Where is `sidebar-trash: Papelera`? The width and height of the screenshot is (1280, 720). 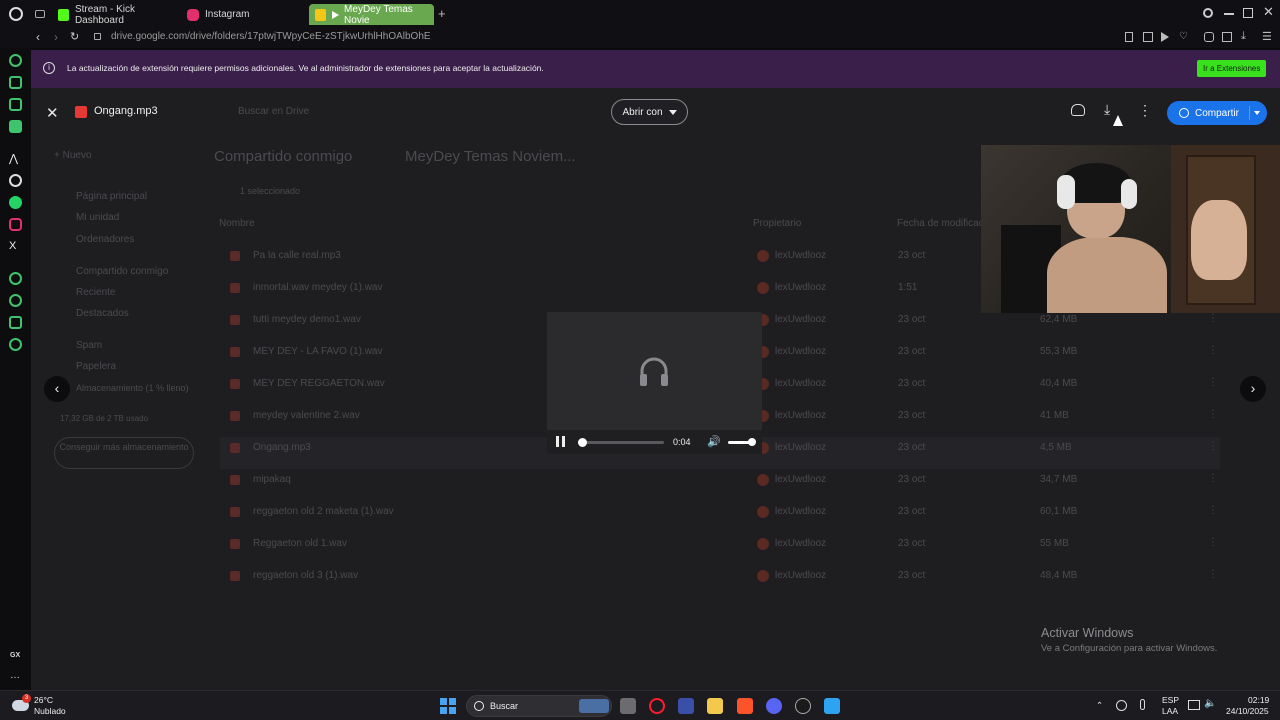
sidebar-trash: Papelera is located at coordinates (96, 366).